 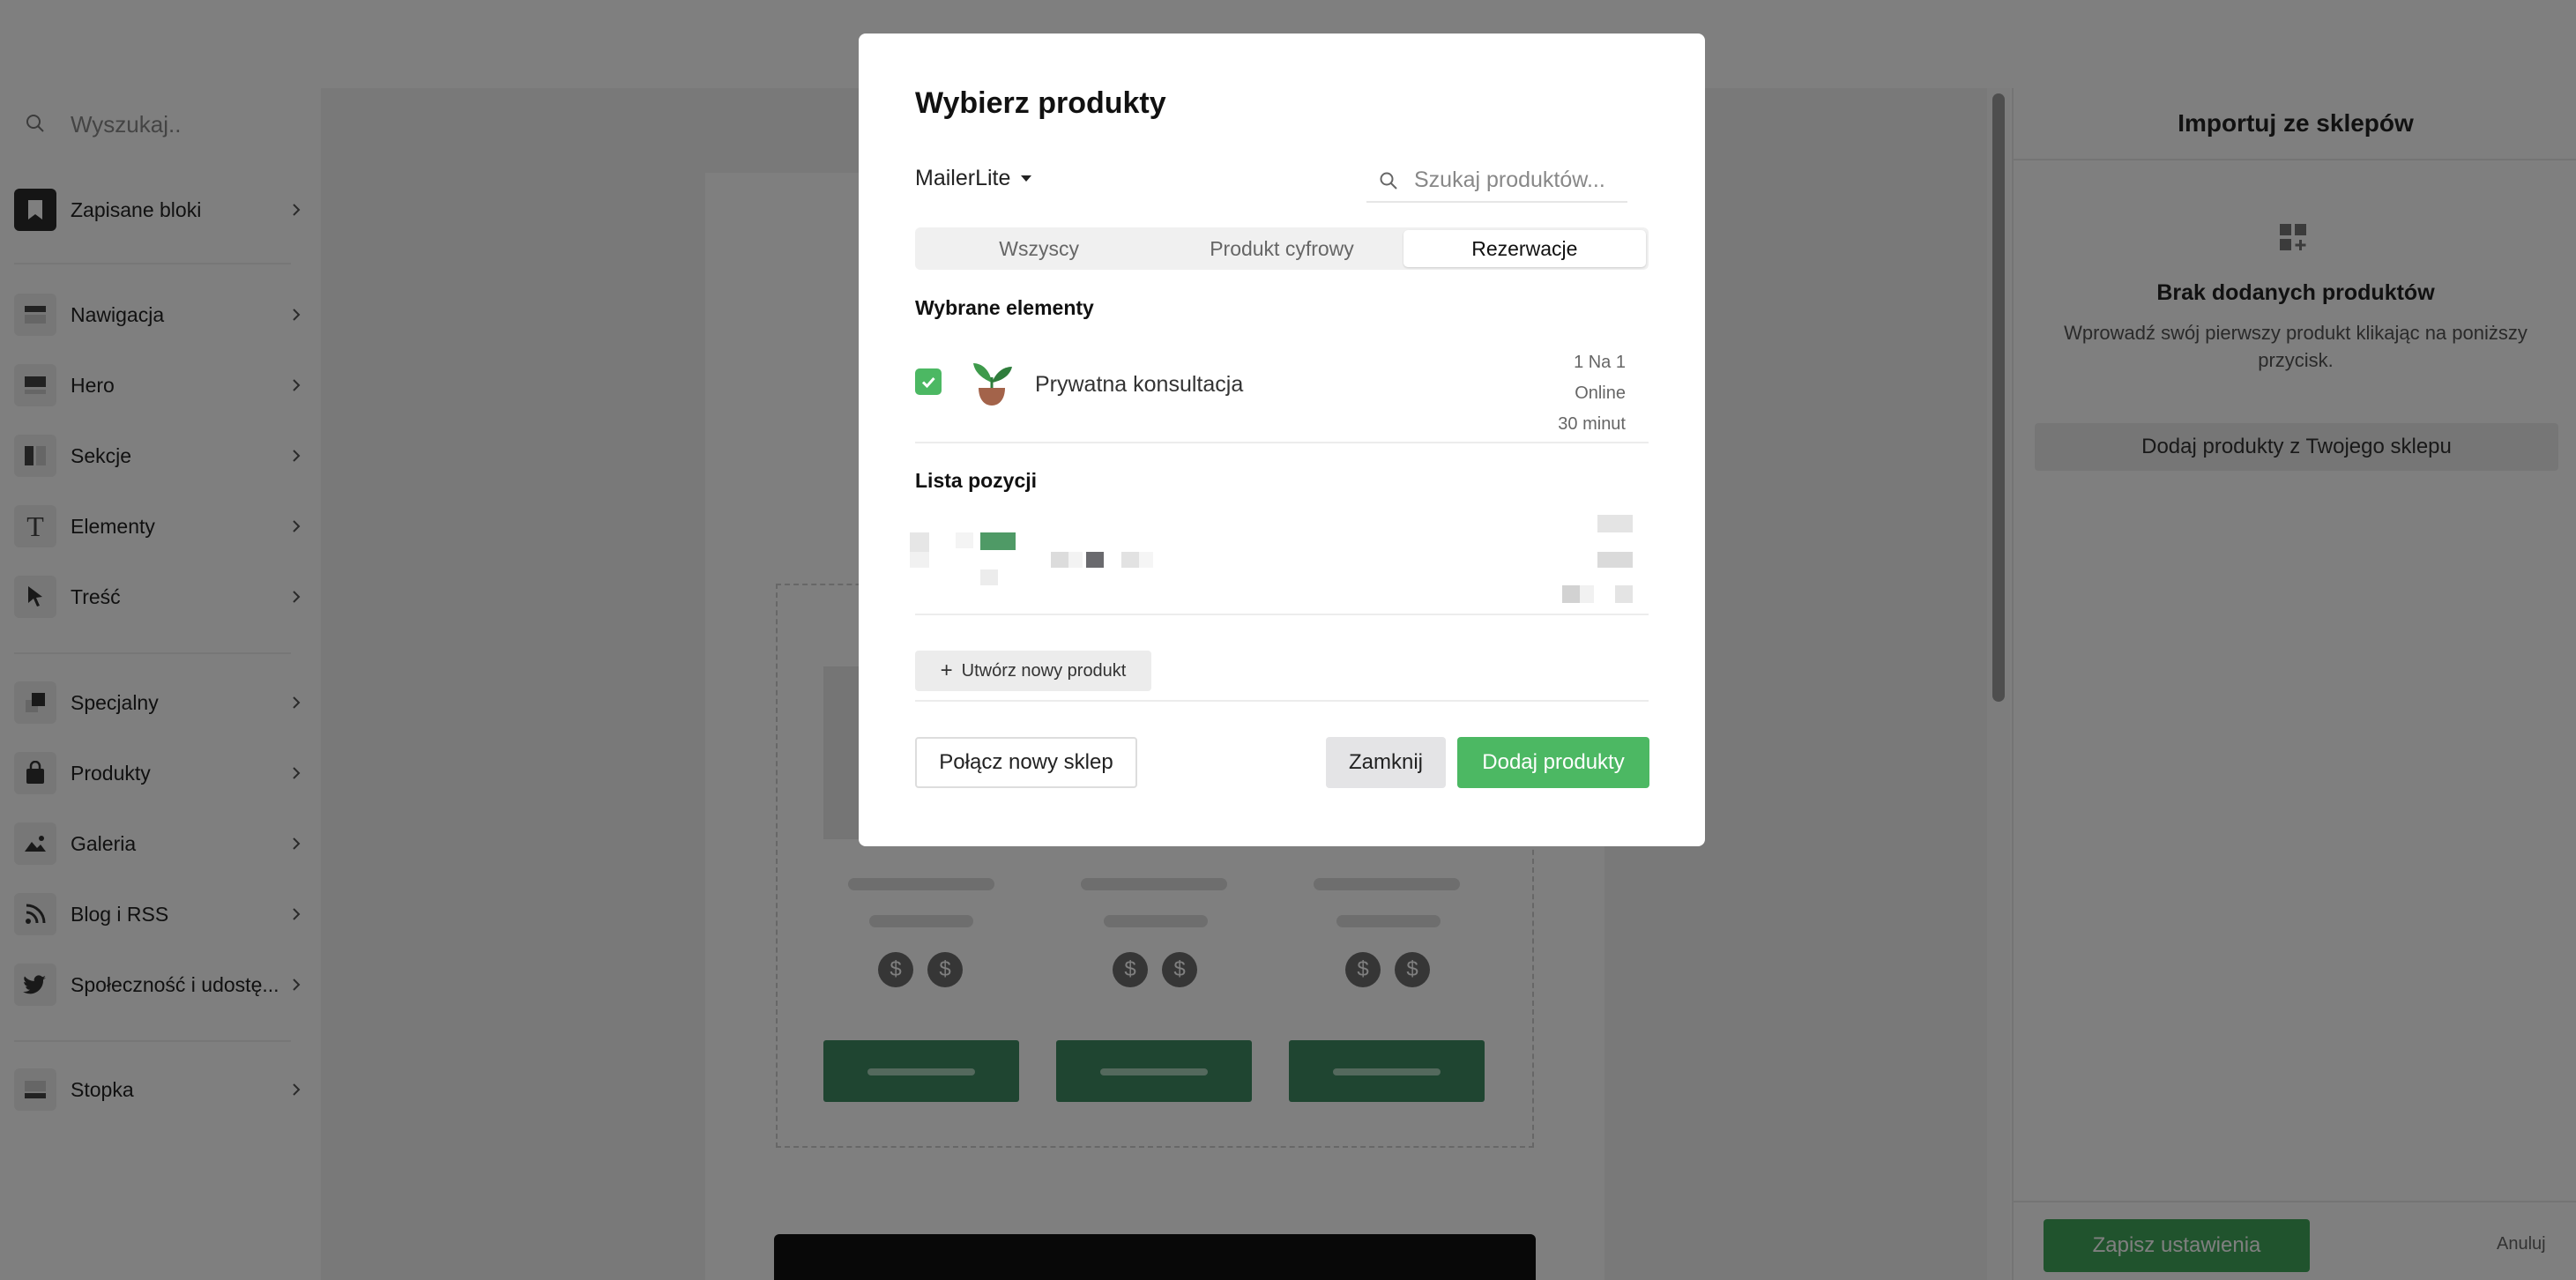 I want to click on plus-icon: +, so click(x=946, y=670).